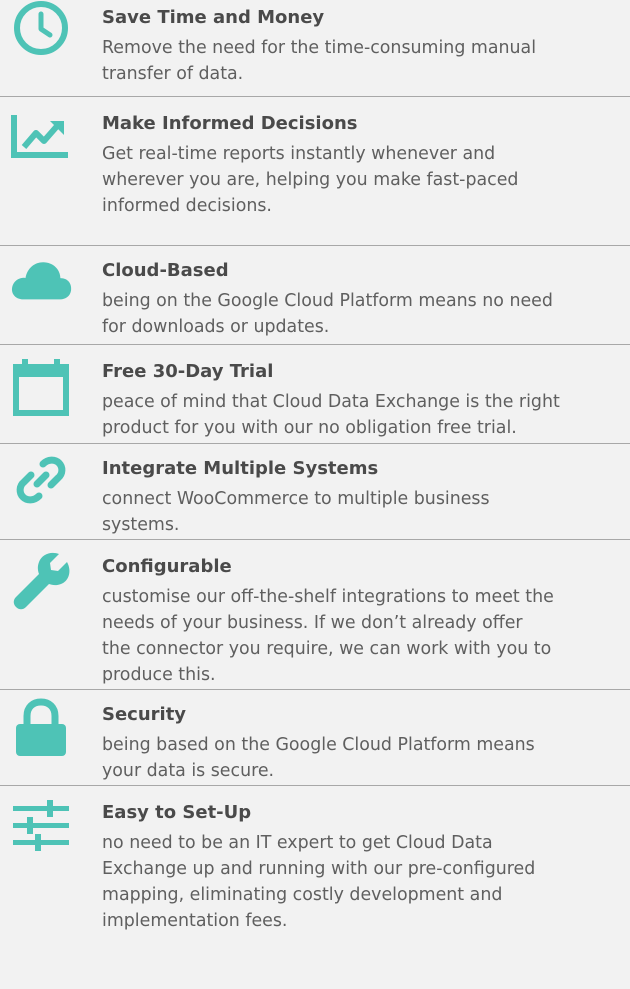 This screenshot has width=630, height=989. What do you see at coordinates (188, 371) in the screenshot?
I see `feature-title: Free 30-Day Trial` at bounding box center [188, 371].